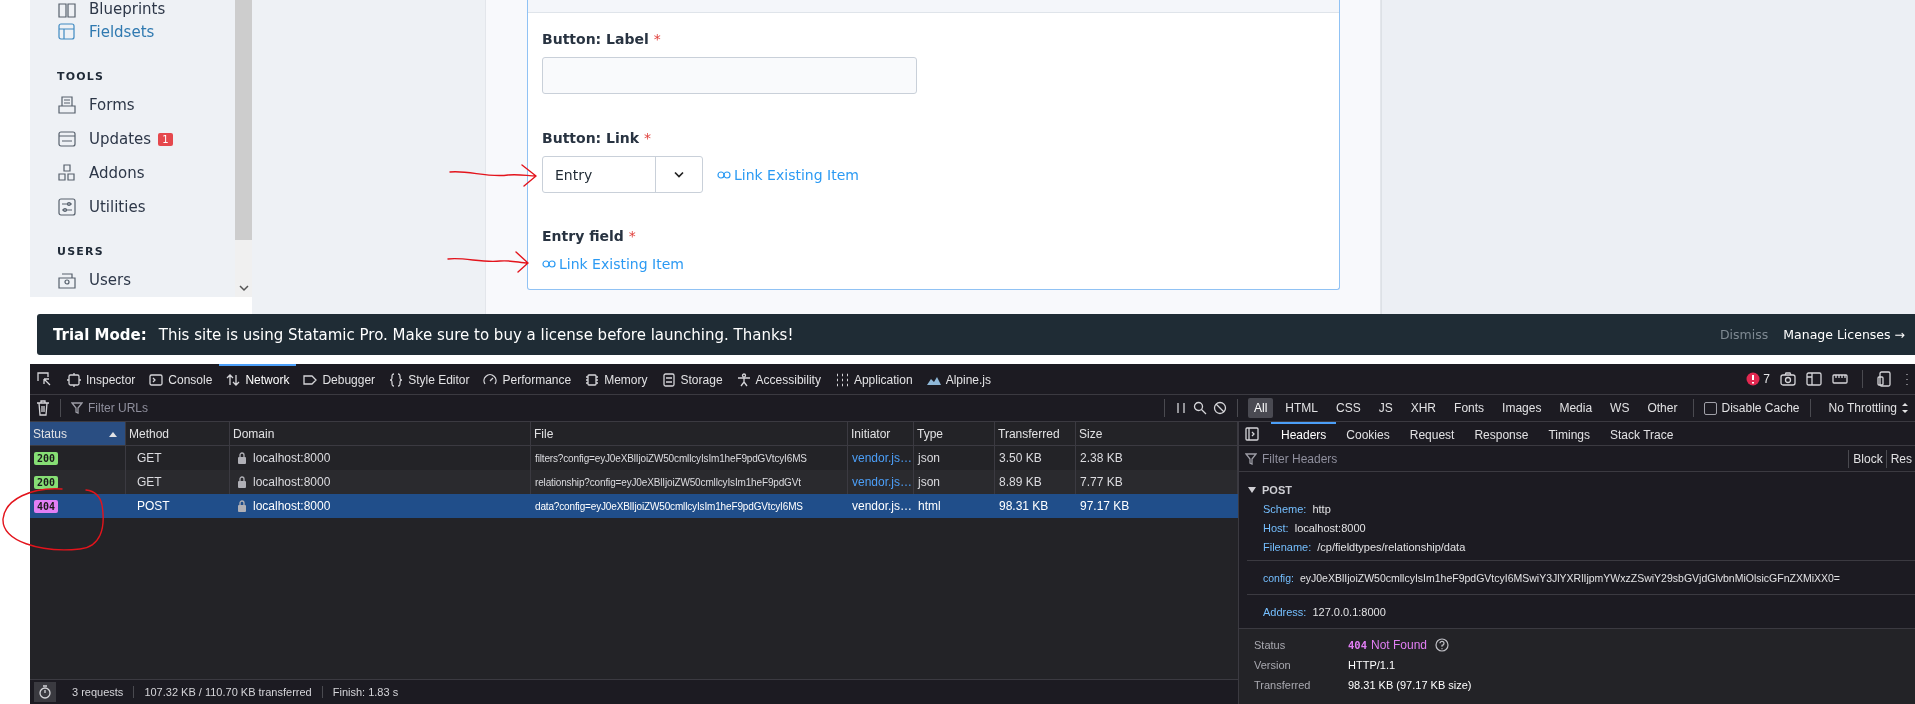  What do you see at coordinates (1220, 408) in the screenshot?
I see `block-icon` at bounding box center [1220, 408].